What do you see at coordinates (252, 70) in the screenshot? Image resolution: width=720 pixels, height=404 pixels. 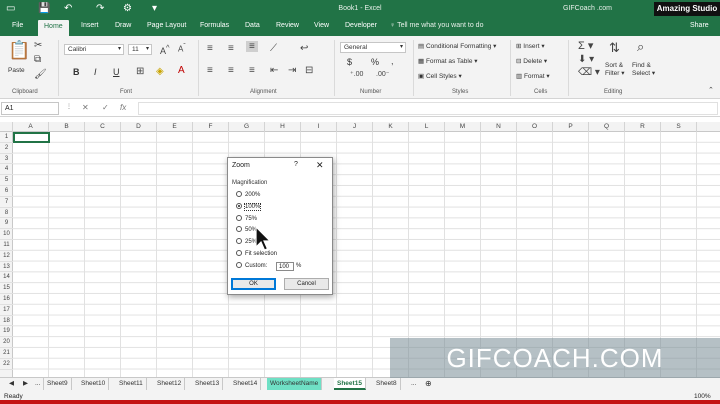 I see `align-right-icon: ≡` at bounding box center [252, 70].